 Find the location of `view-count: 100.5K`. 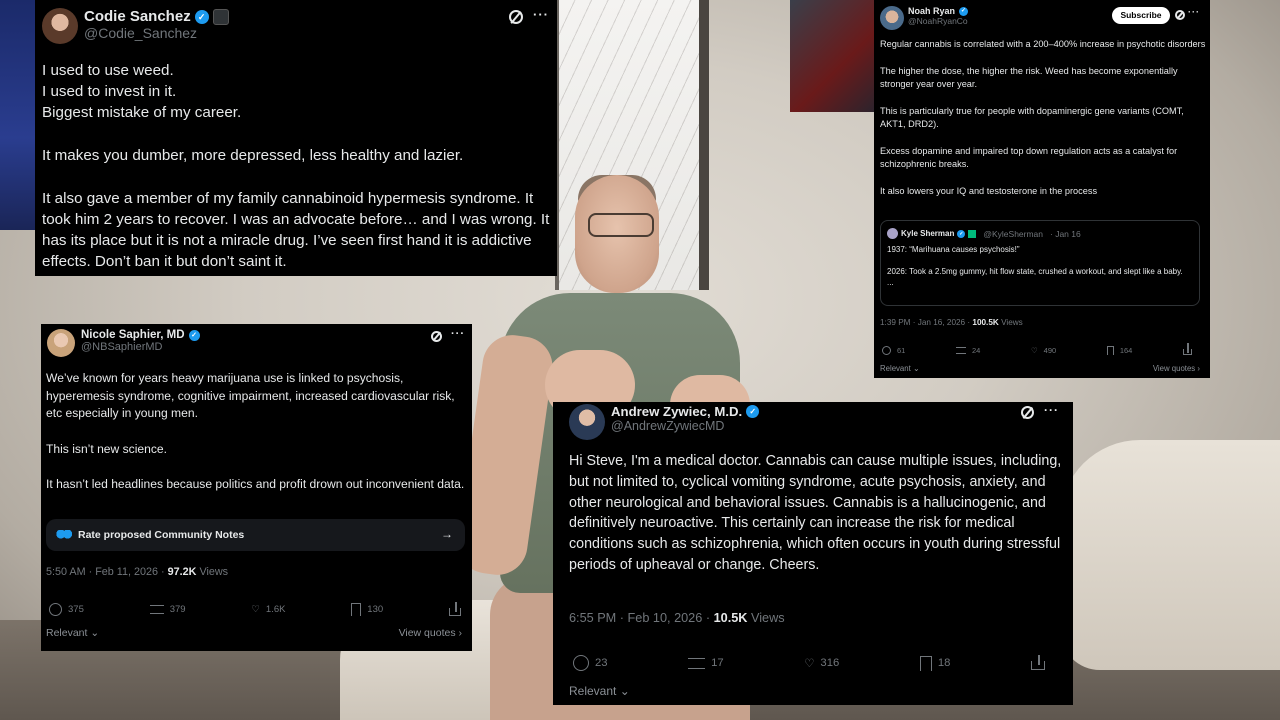

view-count: 100.5K is located at coordinates (985, 322).